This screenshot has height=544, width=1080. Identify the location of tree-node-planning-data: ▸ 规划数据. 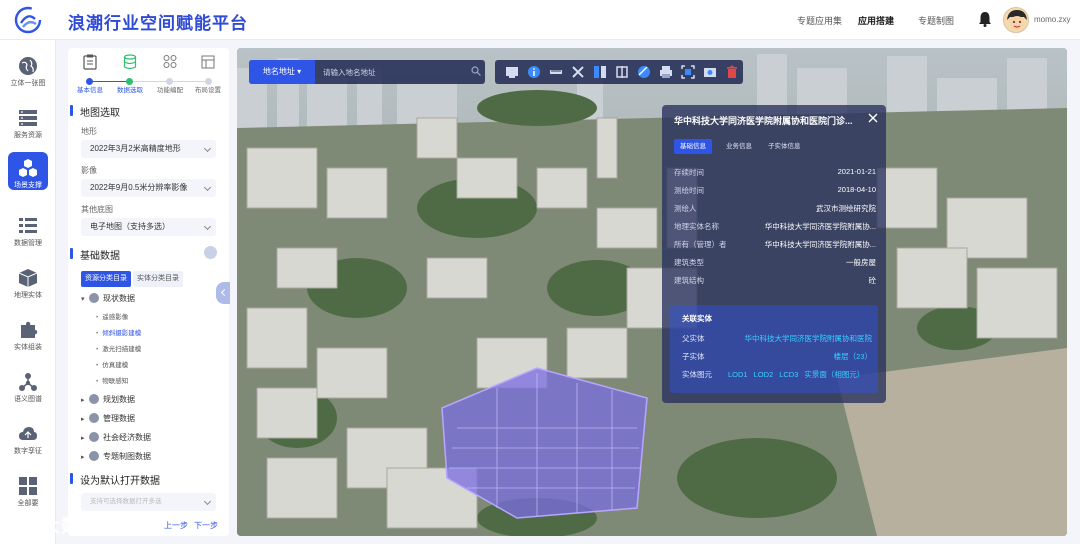
(108, 399).